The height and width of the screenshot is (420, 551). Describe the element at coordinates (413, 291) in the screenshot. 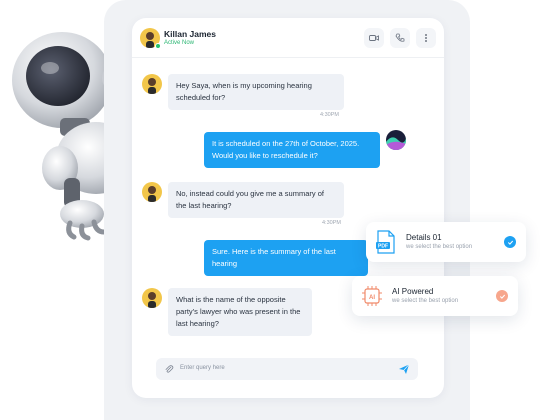

I see `card-title: AI Powered` at that location.